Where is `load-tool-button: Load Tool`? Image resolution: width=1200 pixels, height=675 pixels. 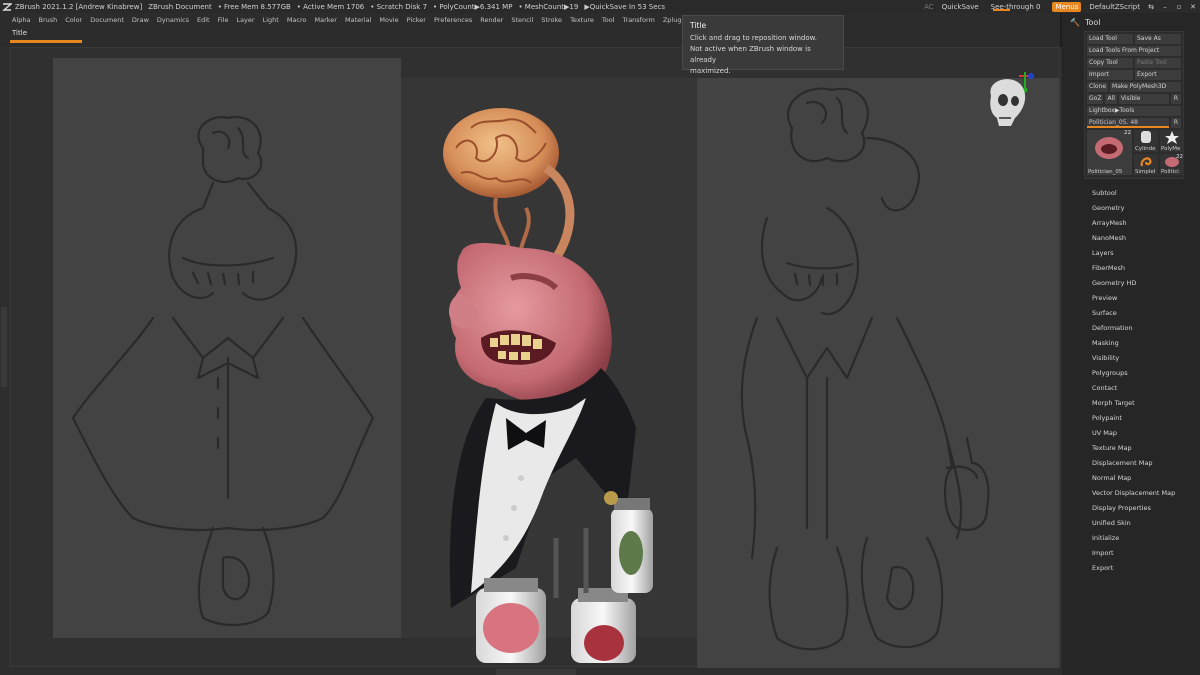
load-tool-button: Load Tool is located at coordinates (1110, 39).